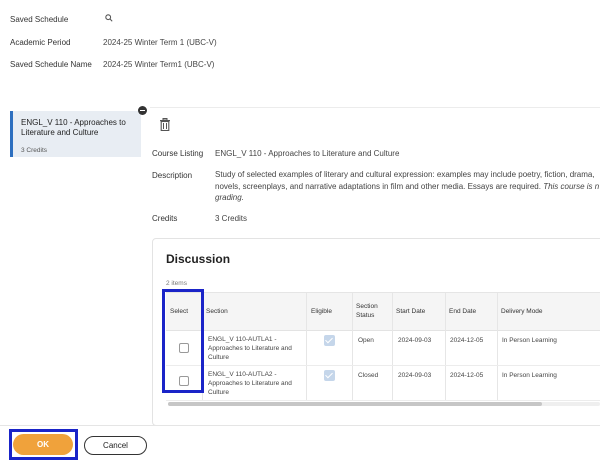 This screenshot has height=466, width=600. I want to click on select-column-highlight, so click(183, 341).